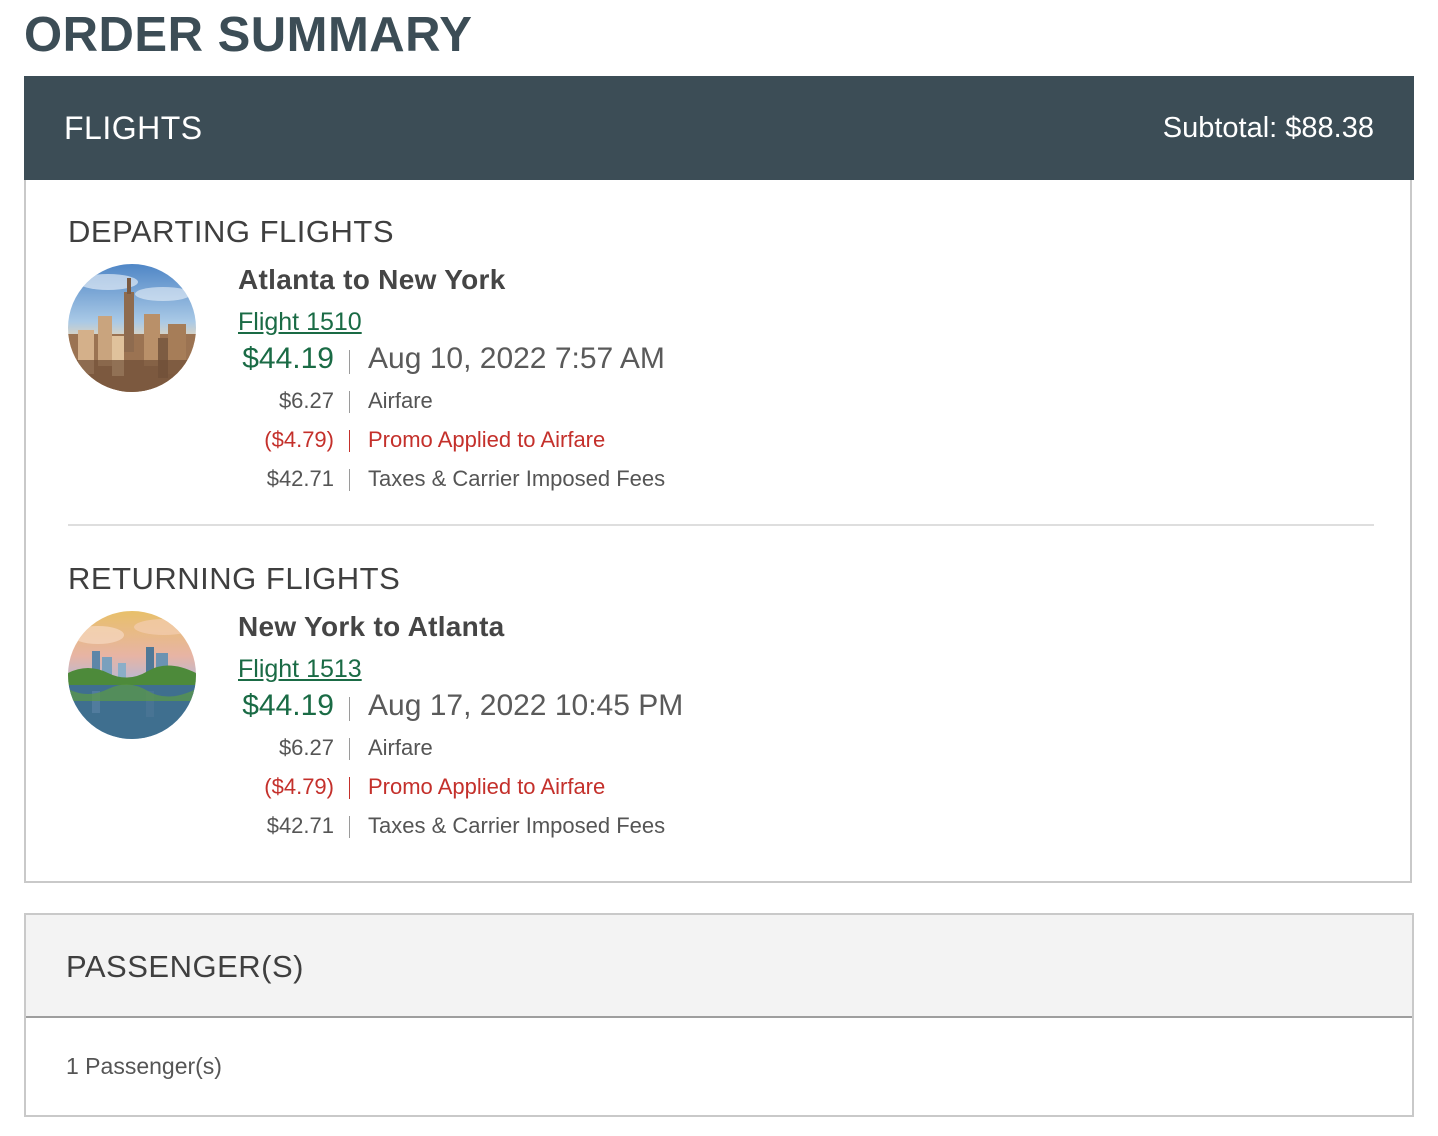 This screenshot has width=1438, height=1136. I want to click on departing-total-price: $44.19, so click(288, 358).